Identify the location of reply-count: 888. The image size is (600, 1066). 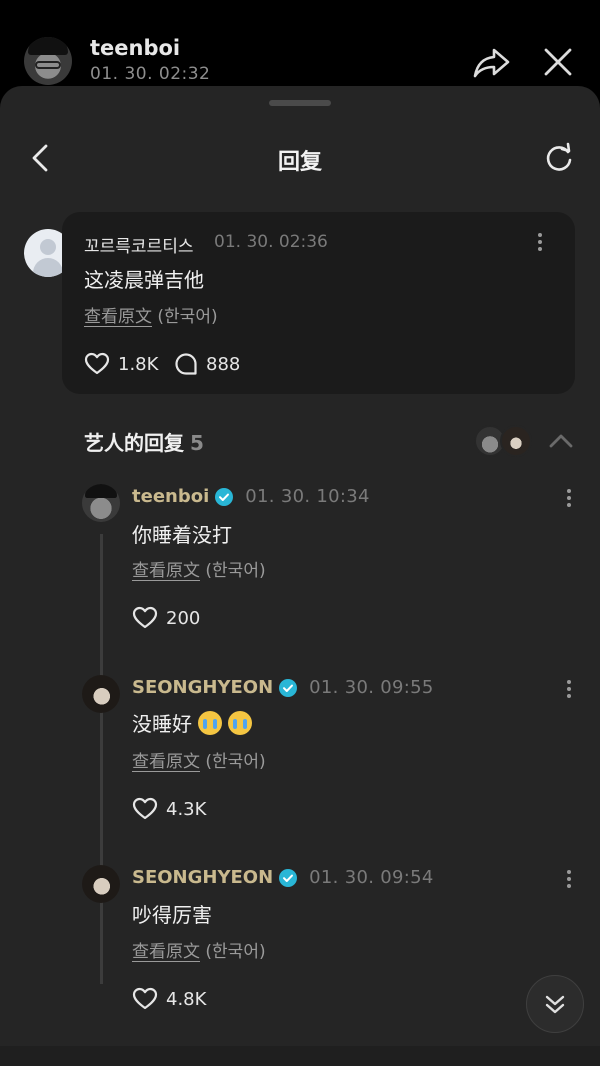
(223, 364).